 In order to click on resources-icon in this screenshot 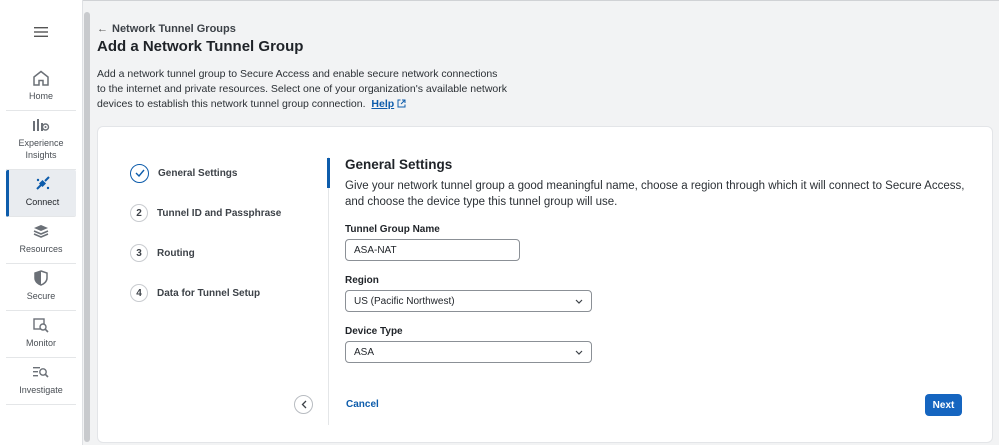, I will do `click(41, 231)`.